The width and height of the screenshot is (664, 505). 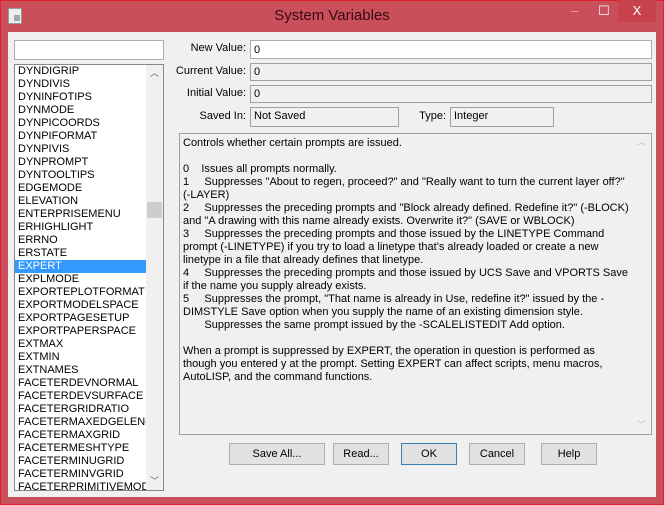 I want to click on initial-value-label: Initial Value:, so click(x=216, y=93).